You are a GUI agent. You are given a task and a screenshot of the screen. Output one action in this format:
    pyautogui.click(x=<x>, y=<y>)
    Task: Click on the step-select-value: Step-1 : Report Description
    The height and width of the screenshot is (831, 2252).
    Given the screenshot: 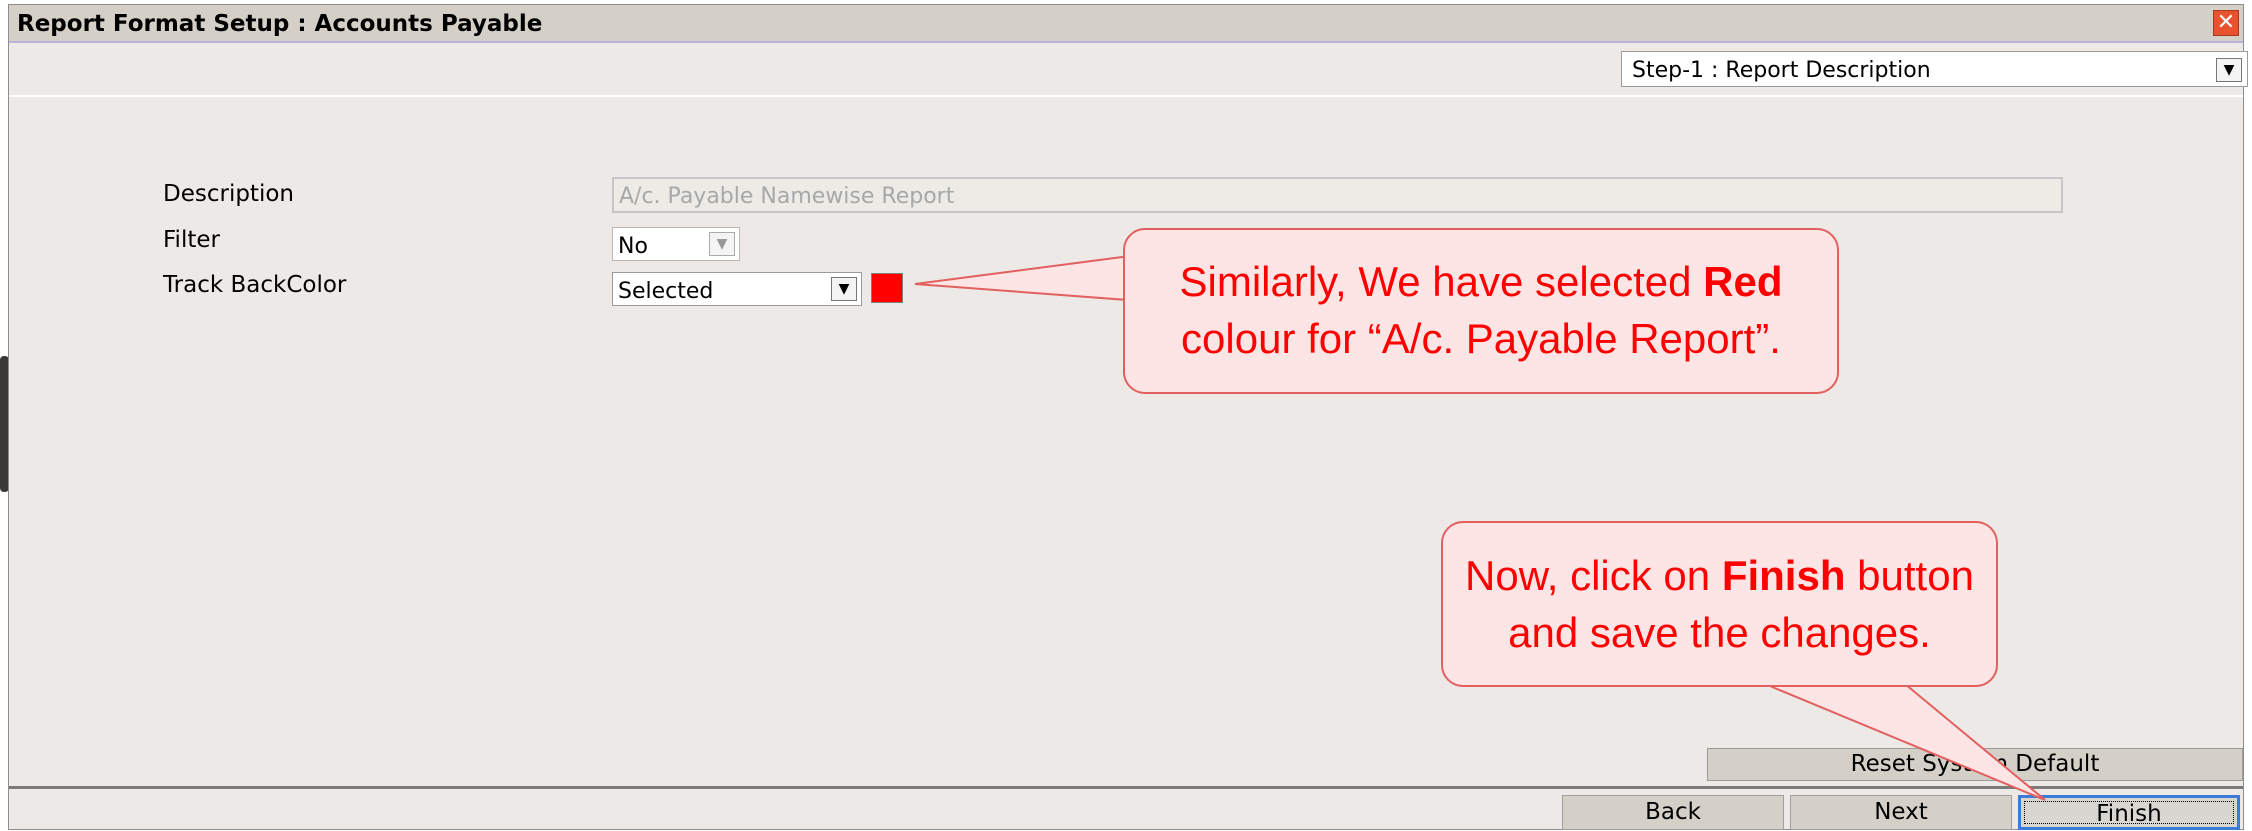 What is the action you would take?
    pyautogui.click(x=1781, y=70)
    